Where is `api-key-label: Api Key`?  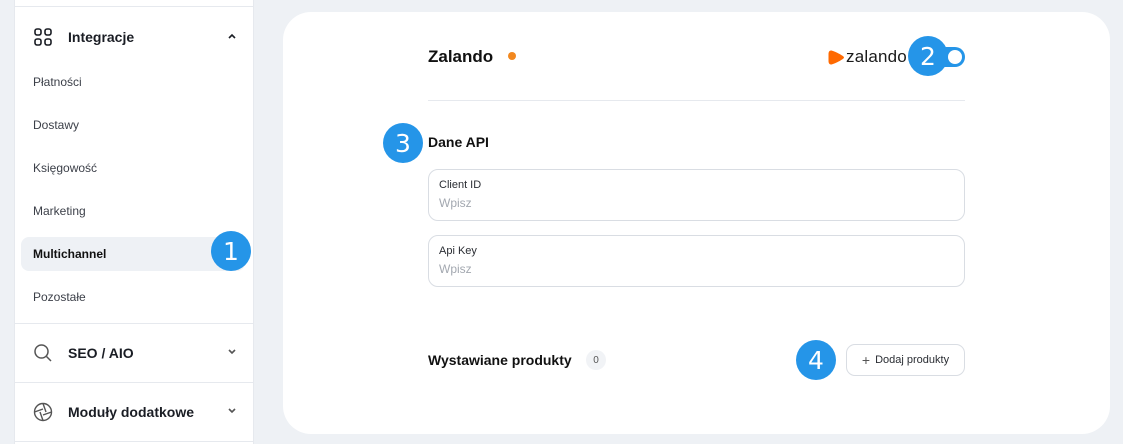 api-key-label: Api Key is located at coordinates (458, 251).